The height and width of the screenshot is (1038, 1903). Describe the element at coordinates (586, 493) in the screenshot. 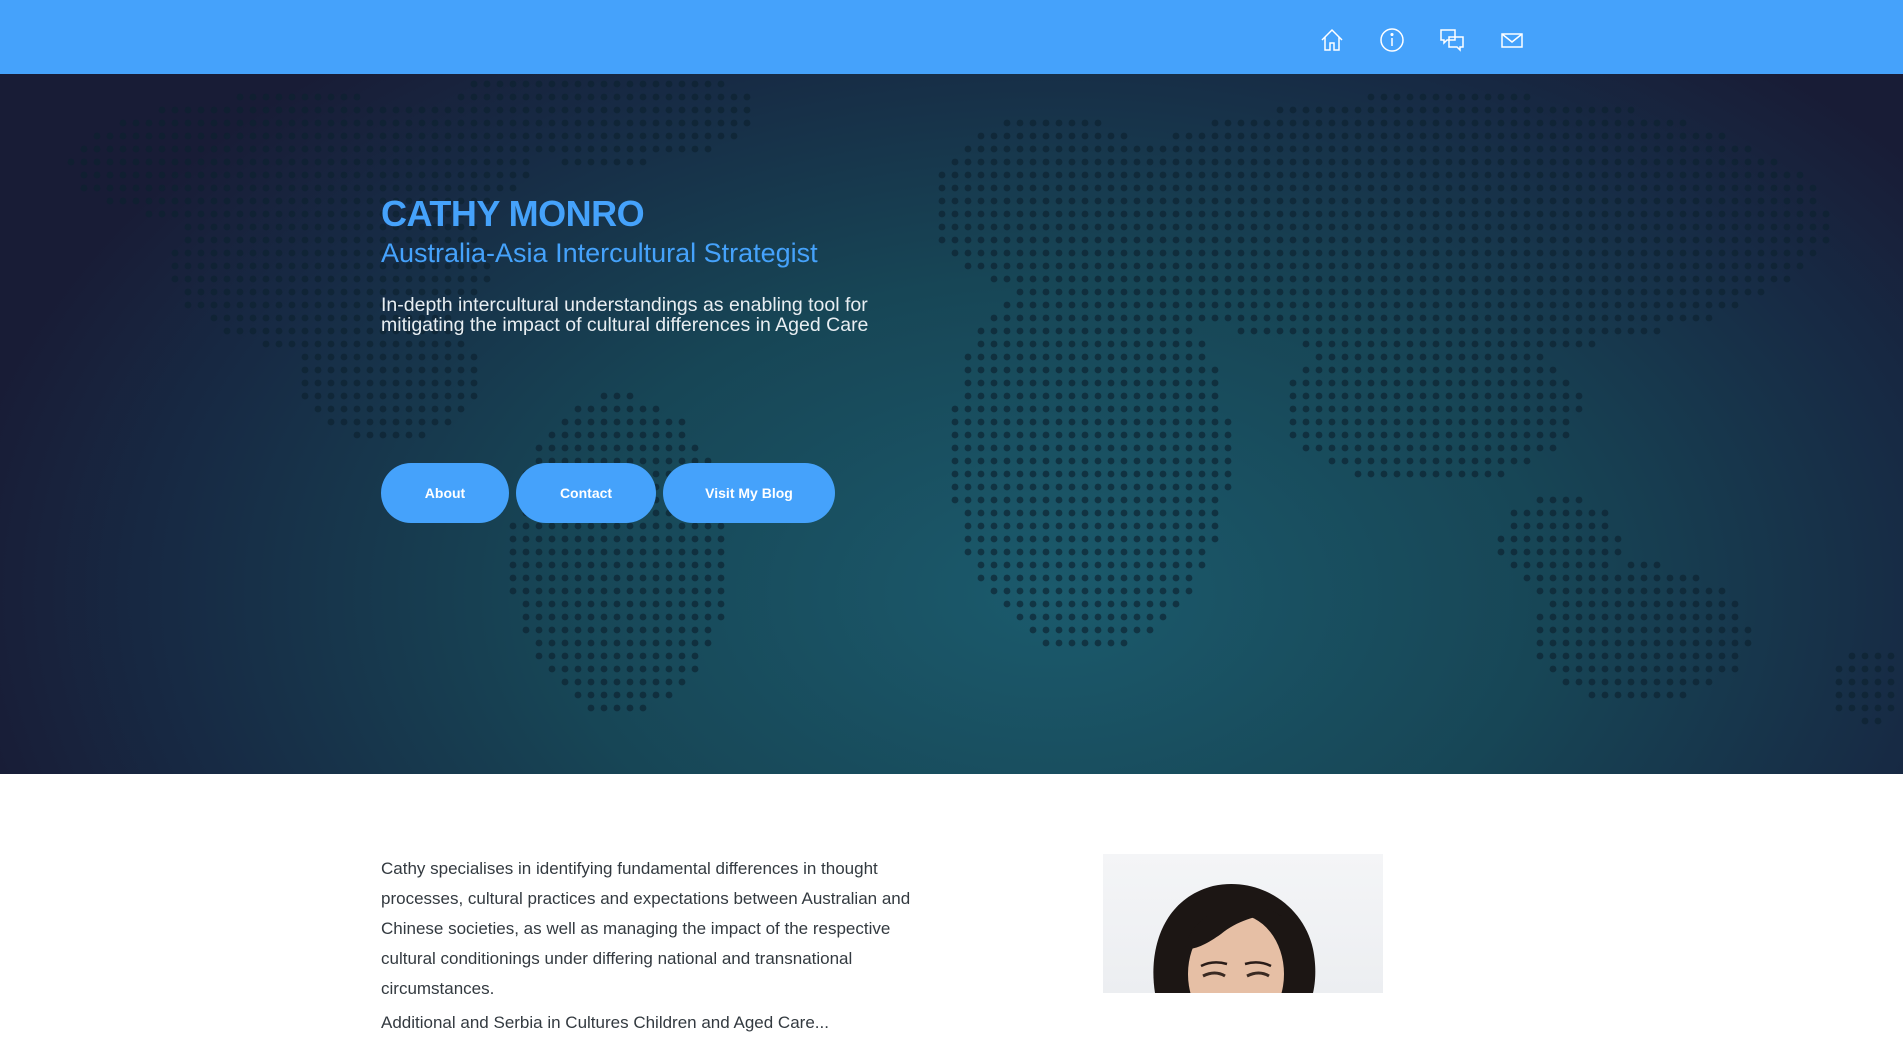

I see `contact-button: Contact` at that location.